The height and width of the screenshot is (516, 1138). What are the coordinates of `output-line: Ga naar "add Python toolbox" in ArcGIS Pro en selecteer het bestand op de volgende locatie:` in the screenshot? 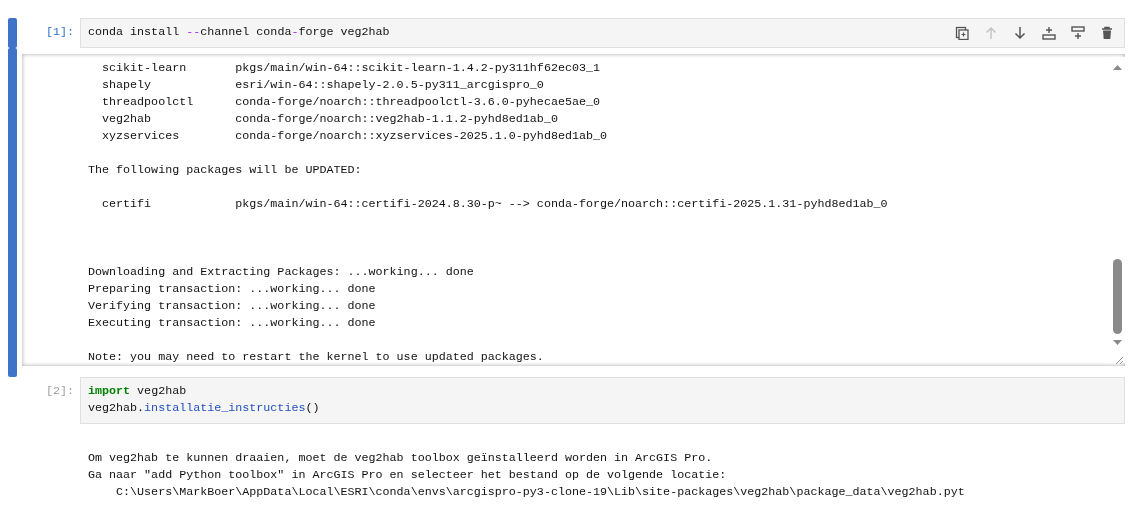 It's located at (408, 475).